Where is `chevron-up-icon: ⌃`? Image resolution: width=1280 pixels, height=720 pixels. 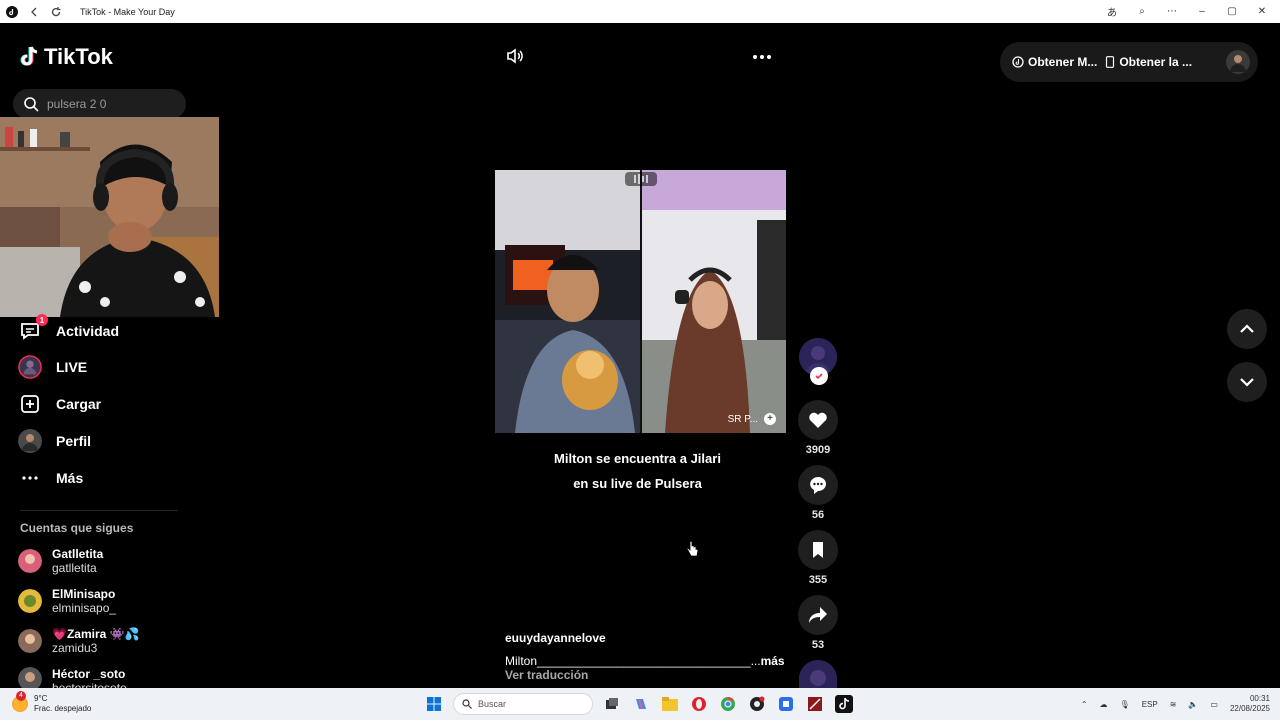
chevron-up-icon: ⌃ is located at coordinates (1084, 704).